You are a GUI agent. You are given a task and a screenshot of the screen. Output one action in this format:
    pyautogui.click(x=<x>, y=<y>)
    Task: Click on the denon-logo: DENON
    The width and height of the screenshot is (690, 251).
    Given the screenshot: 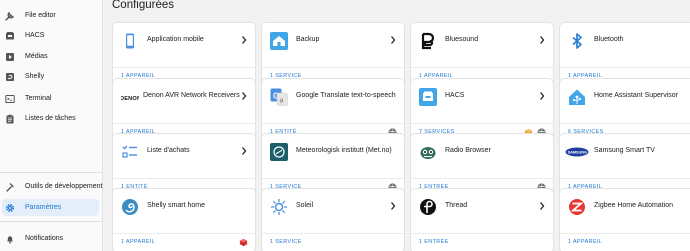 What is the action you would take?
    pyautogui.click(x=130, y=97)
    